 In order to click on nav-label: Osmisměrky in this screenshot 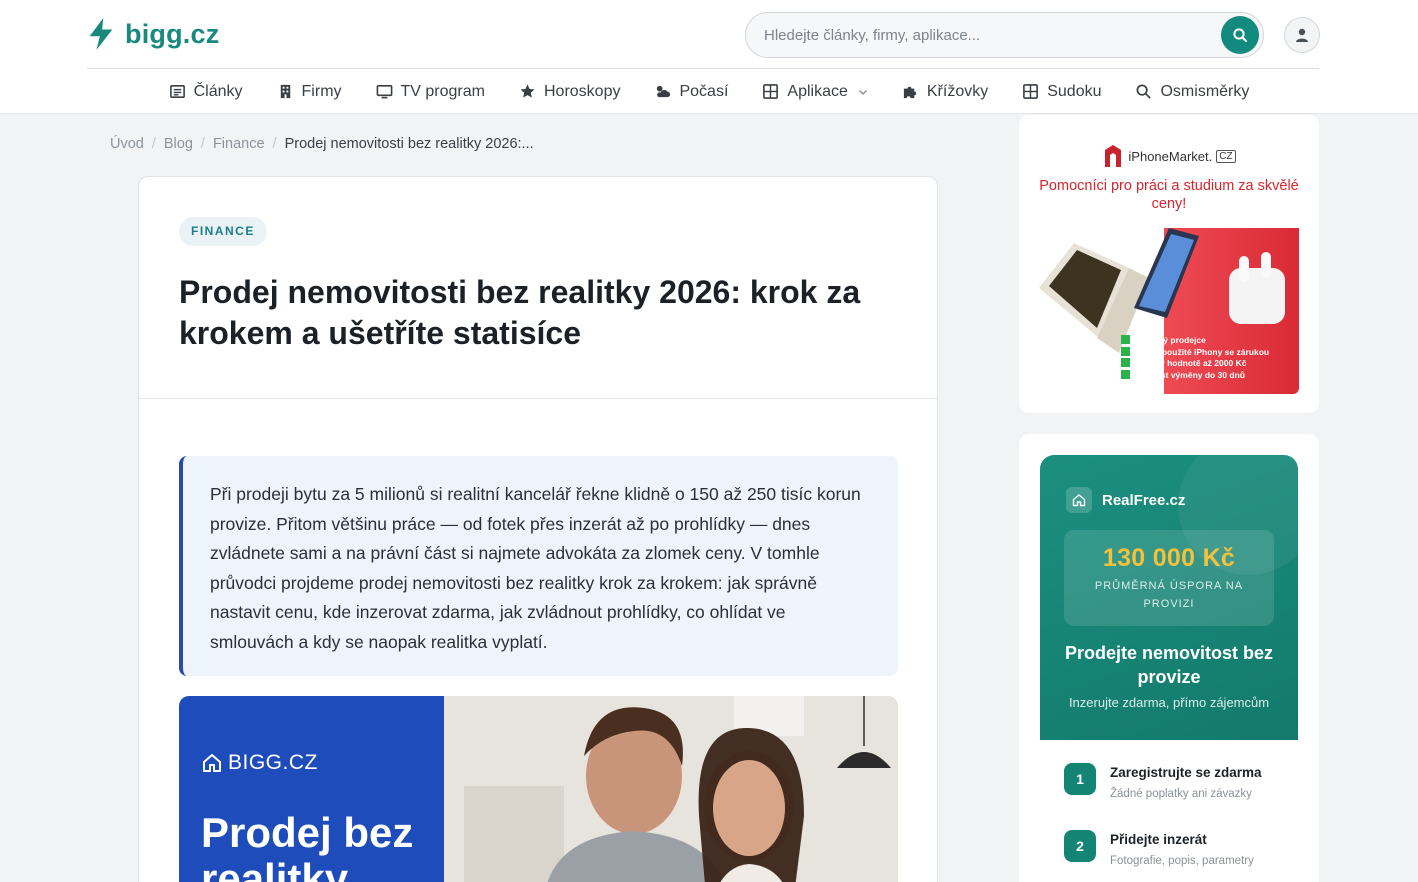, I will do `click(1205, 91)`.